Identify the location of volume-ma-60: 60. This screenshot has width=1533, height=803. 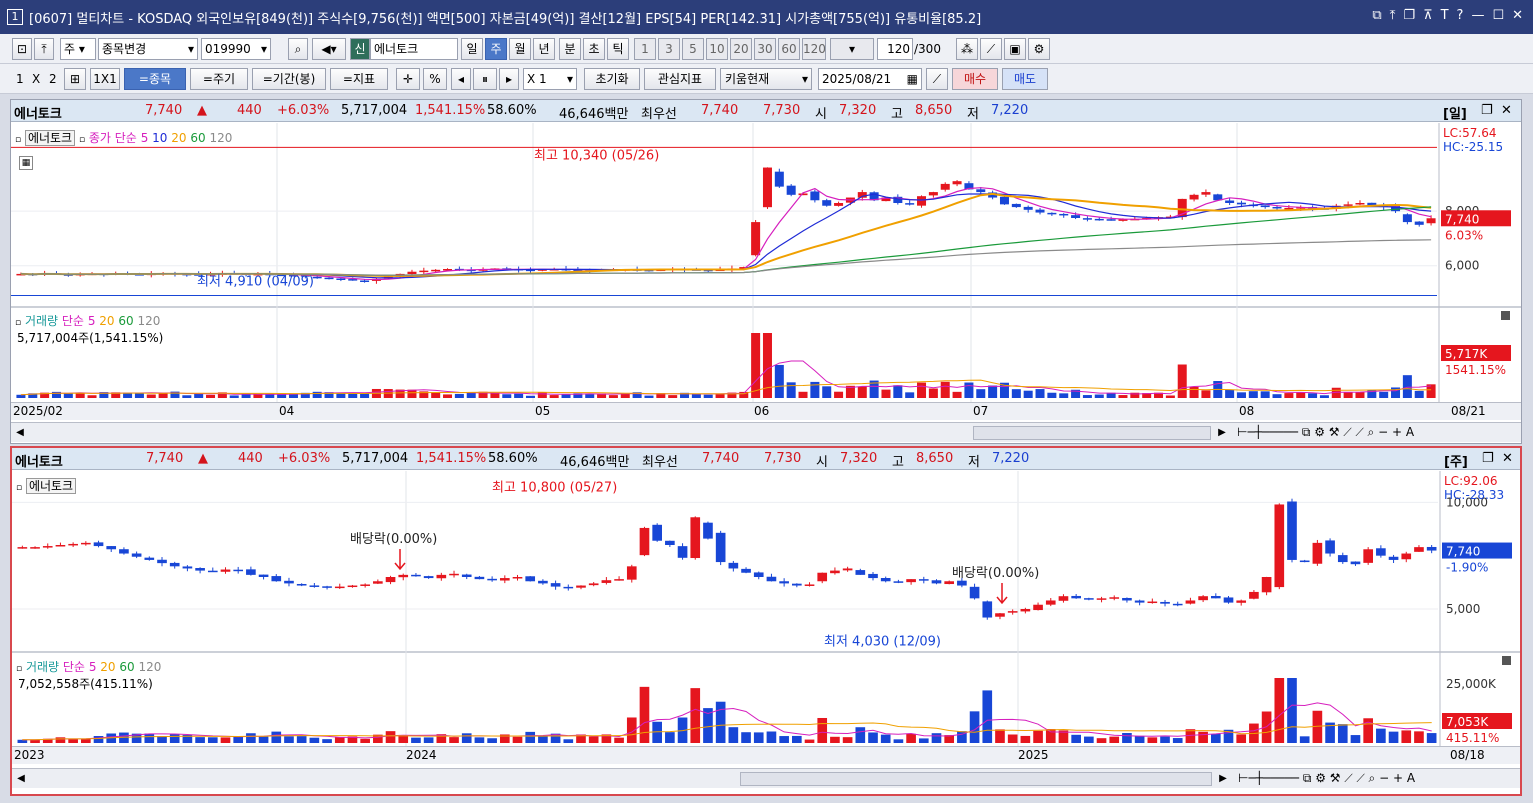
(126, 321).